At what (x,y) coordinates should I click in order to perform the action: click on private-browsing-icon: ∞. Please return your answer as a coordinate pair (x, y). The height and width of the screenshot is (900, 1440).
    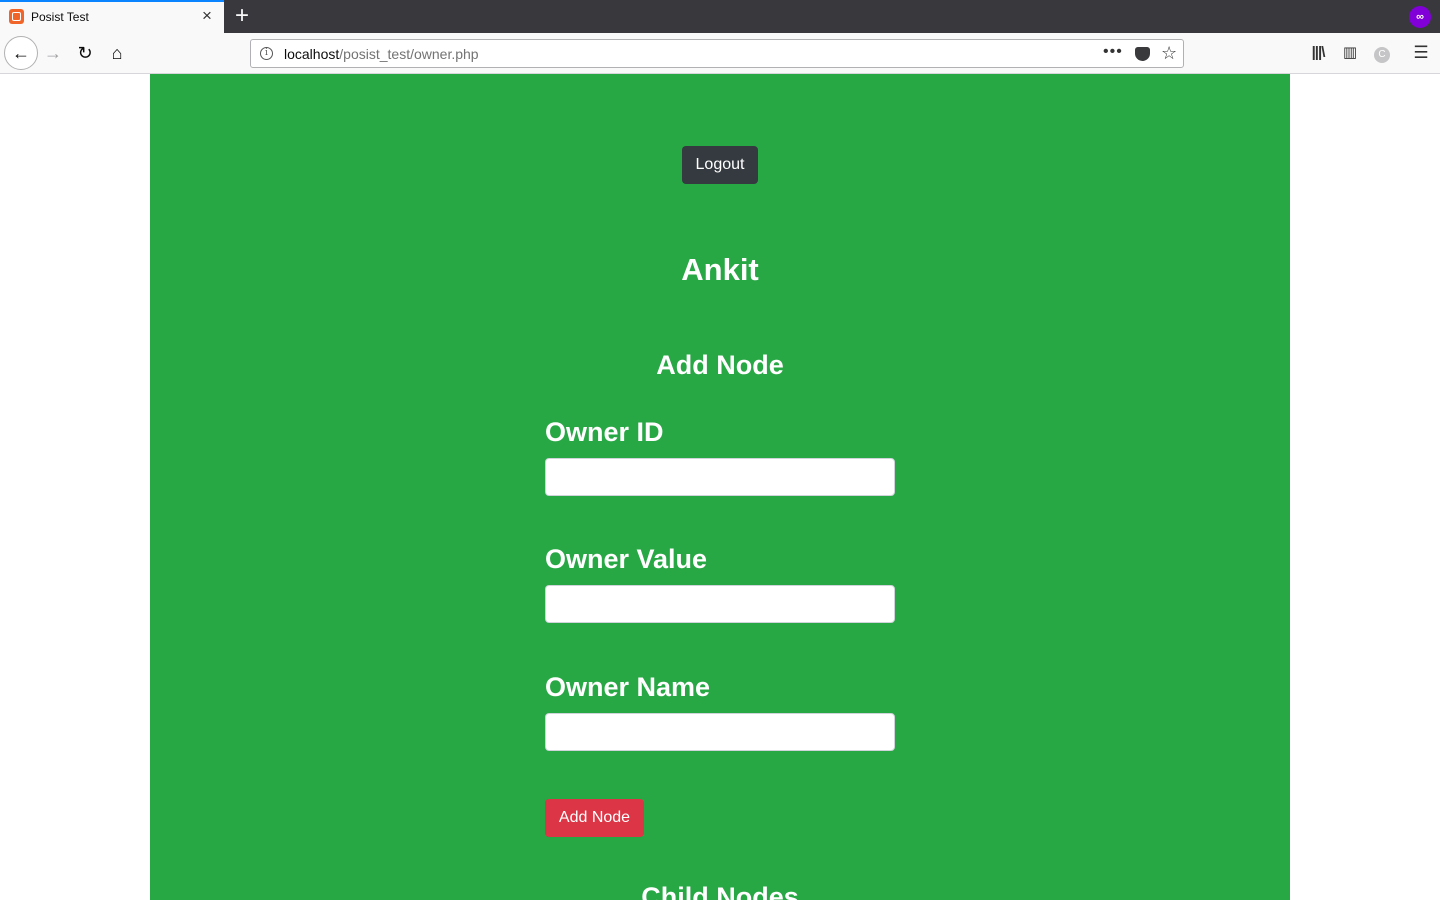
    Looking at the image, I should click on (1420, 17).